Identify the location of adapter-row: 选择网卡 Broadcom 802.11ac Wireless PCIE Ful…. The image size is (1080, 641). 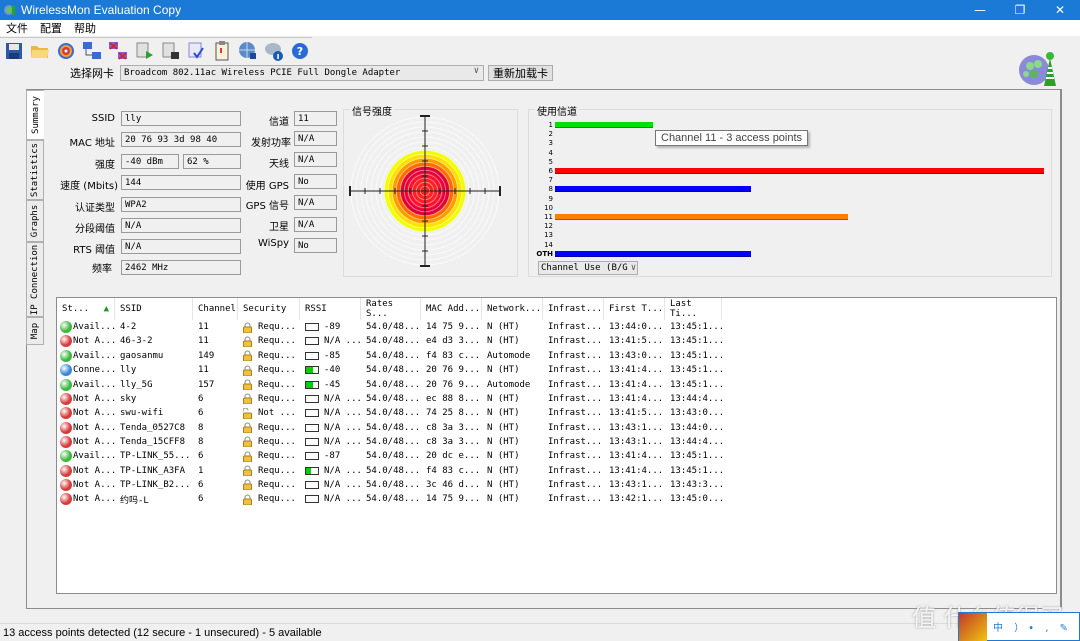
(311, 73).